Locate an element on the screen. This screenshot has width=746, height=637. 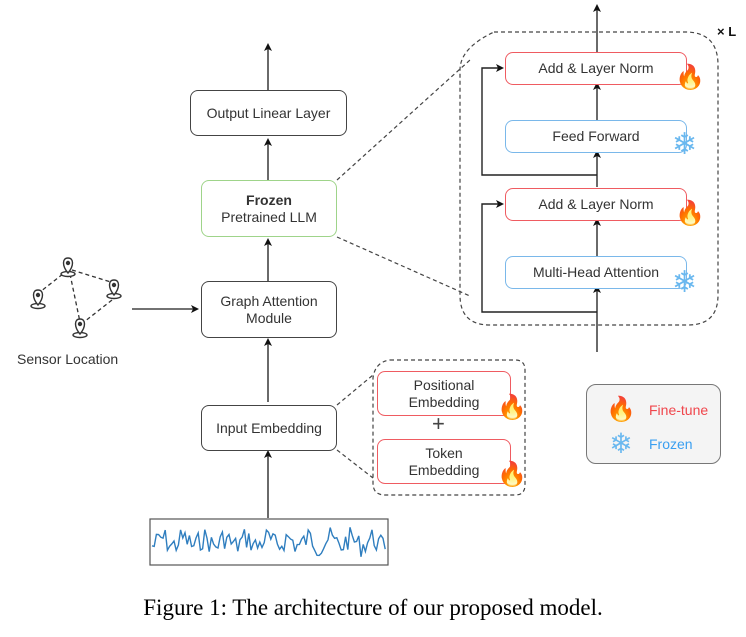
add-layer-norm-bottom: Add & Layer Norm is located at coordinates (596, 204).